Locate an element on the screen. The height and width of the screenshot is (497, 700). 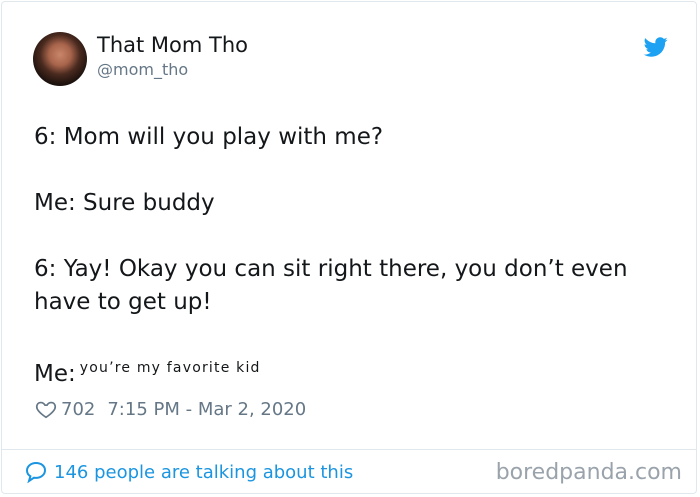
author-handle: @mom_tho is located at coordinates (142, 69).